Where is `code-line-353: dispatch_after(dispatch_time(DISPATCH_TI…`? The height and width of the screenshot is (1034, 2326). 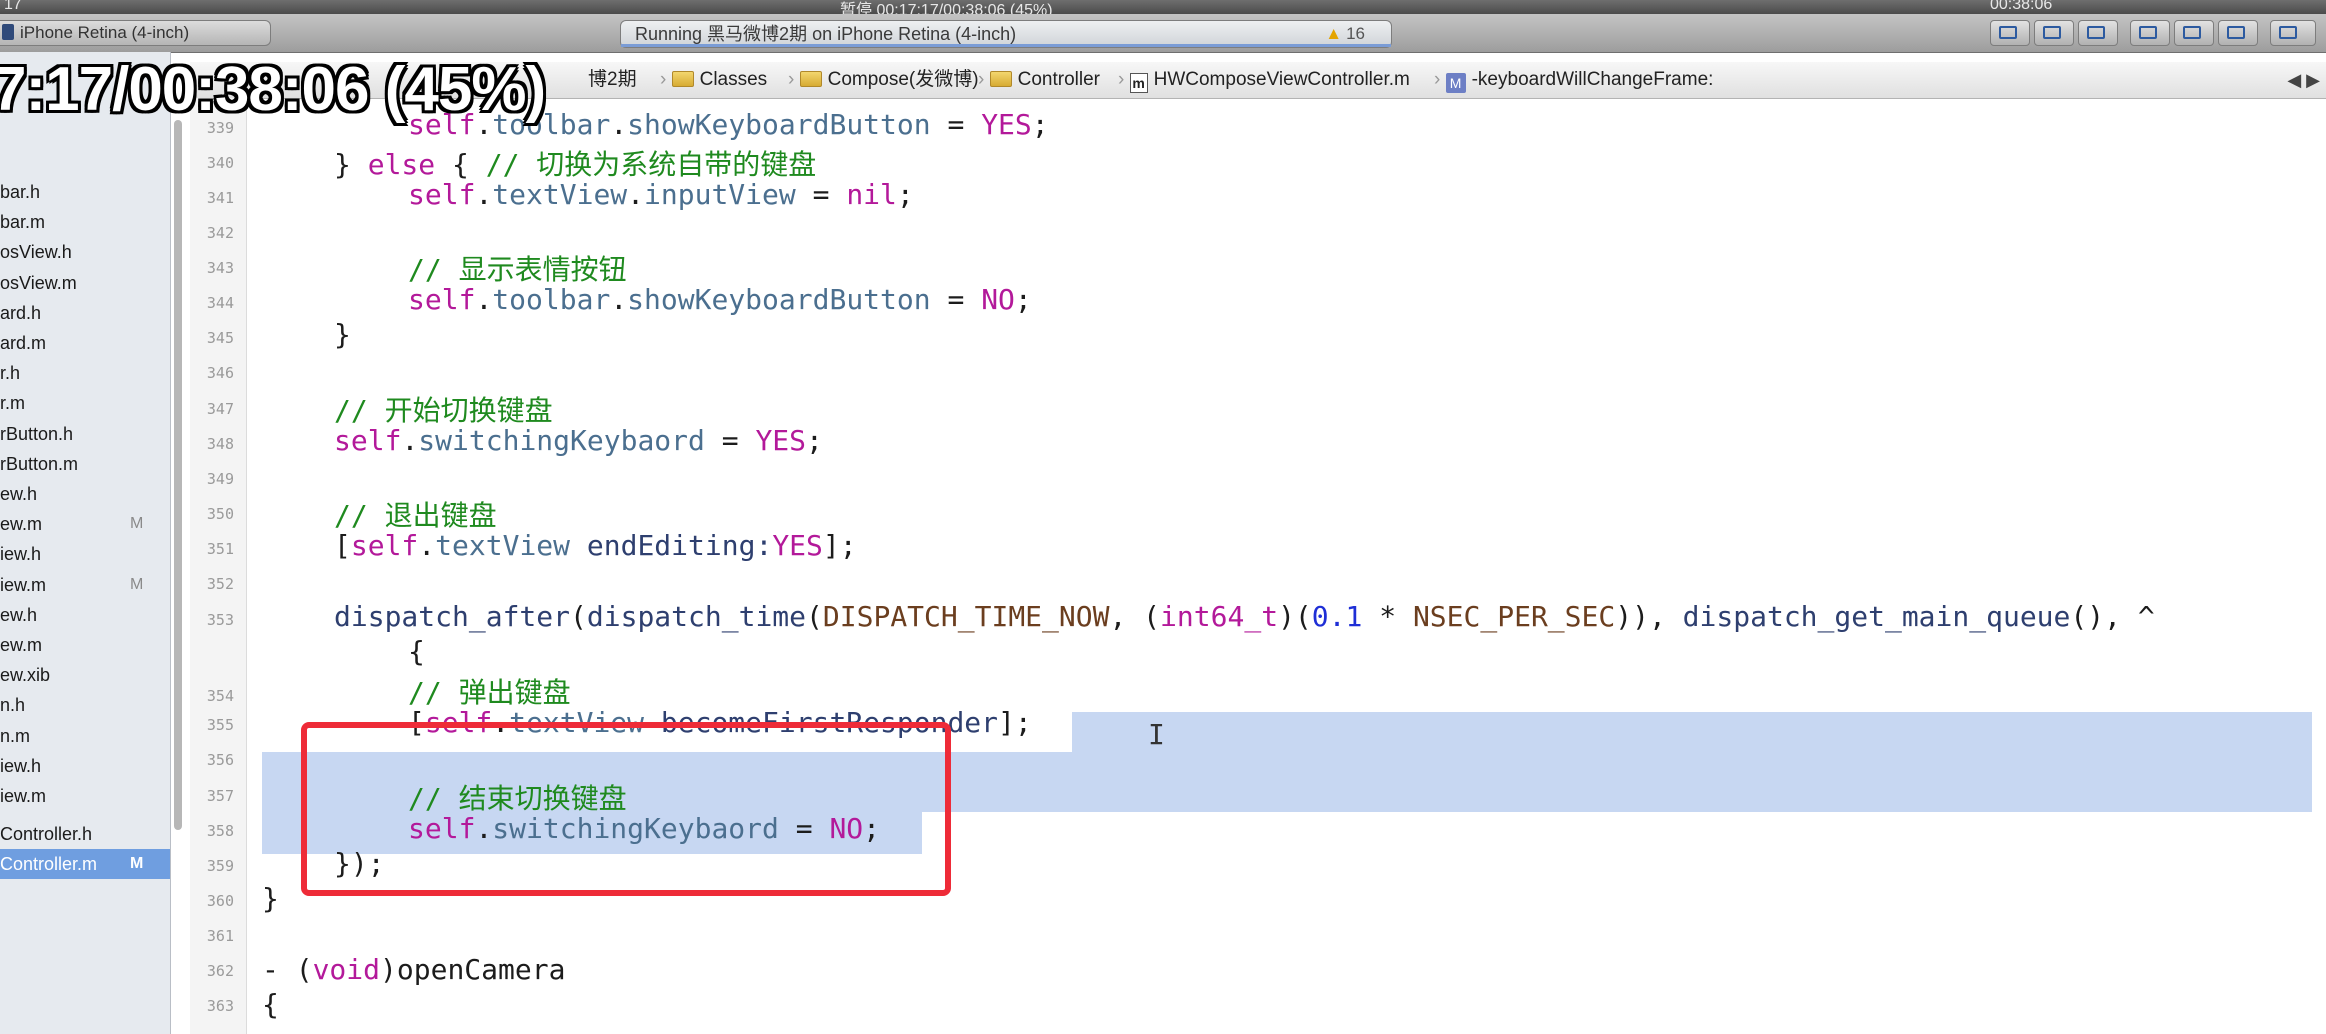
code-line-353: dispatch_after(dispatch_time(DISPATCH_TI… is located at coordinates (1244, 616).